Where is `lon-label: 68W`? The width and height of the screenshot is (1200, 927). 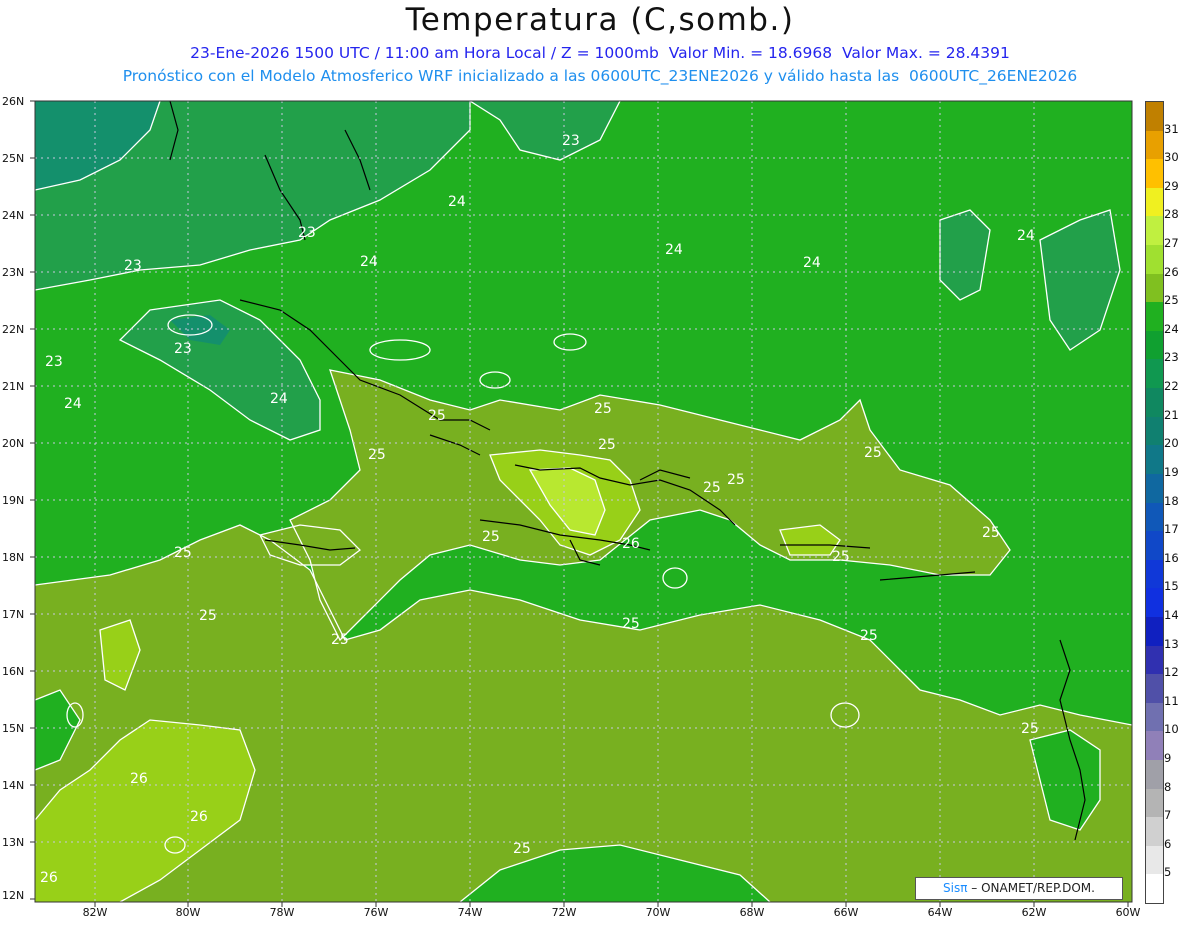
lon-label: 68W is located at coordinates (752, 912).